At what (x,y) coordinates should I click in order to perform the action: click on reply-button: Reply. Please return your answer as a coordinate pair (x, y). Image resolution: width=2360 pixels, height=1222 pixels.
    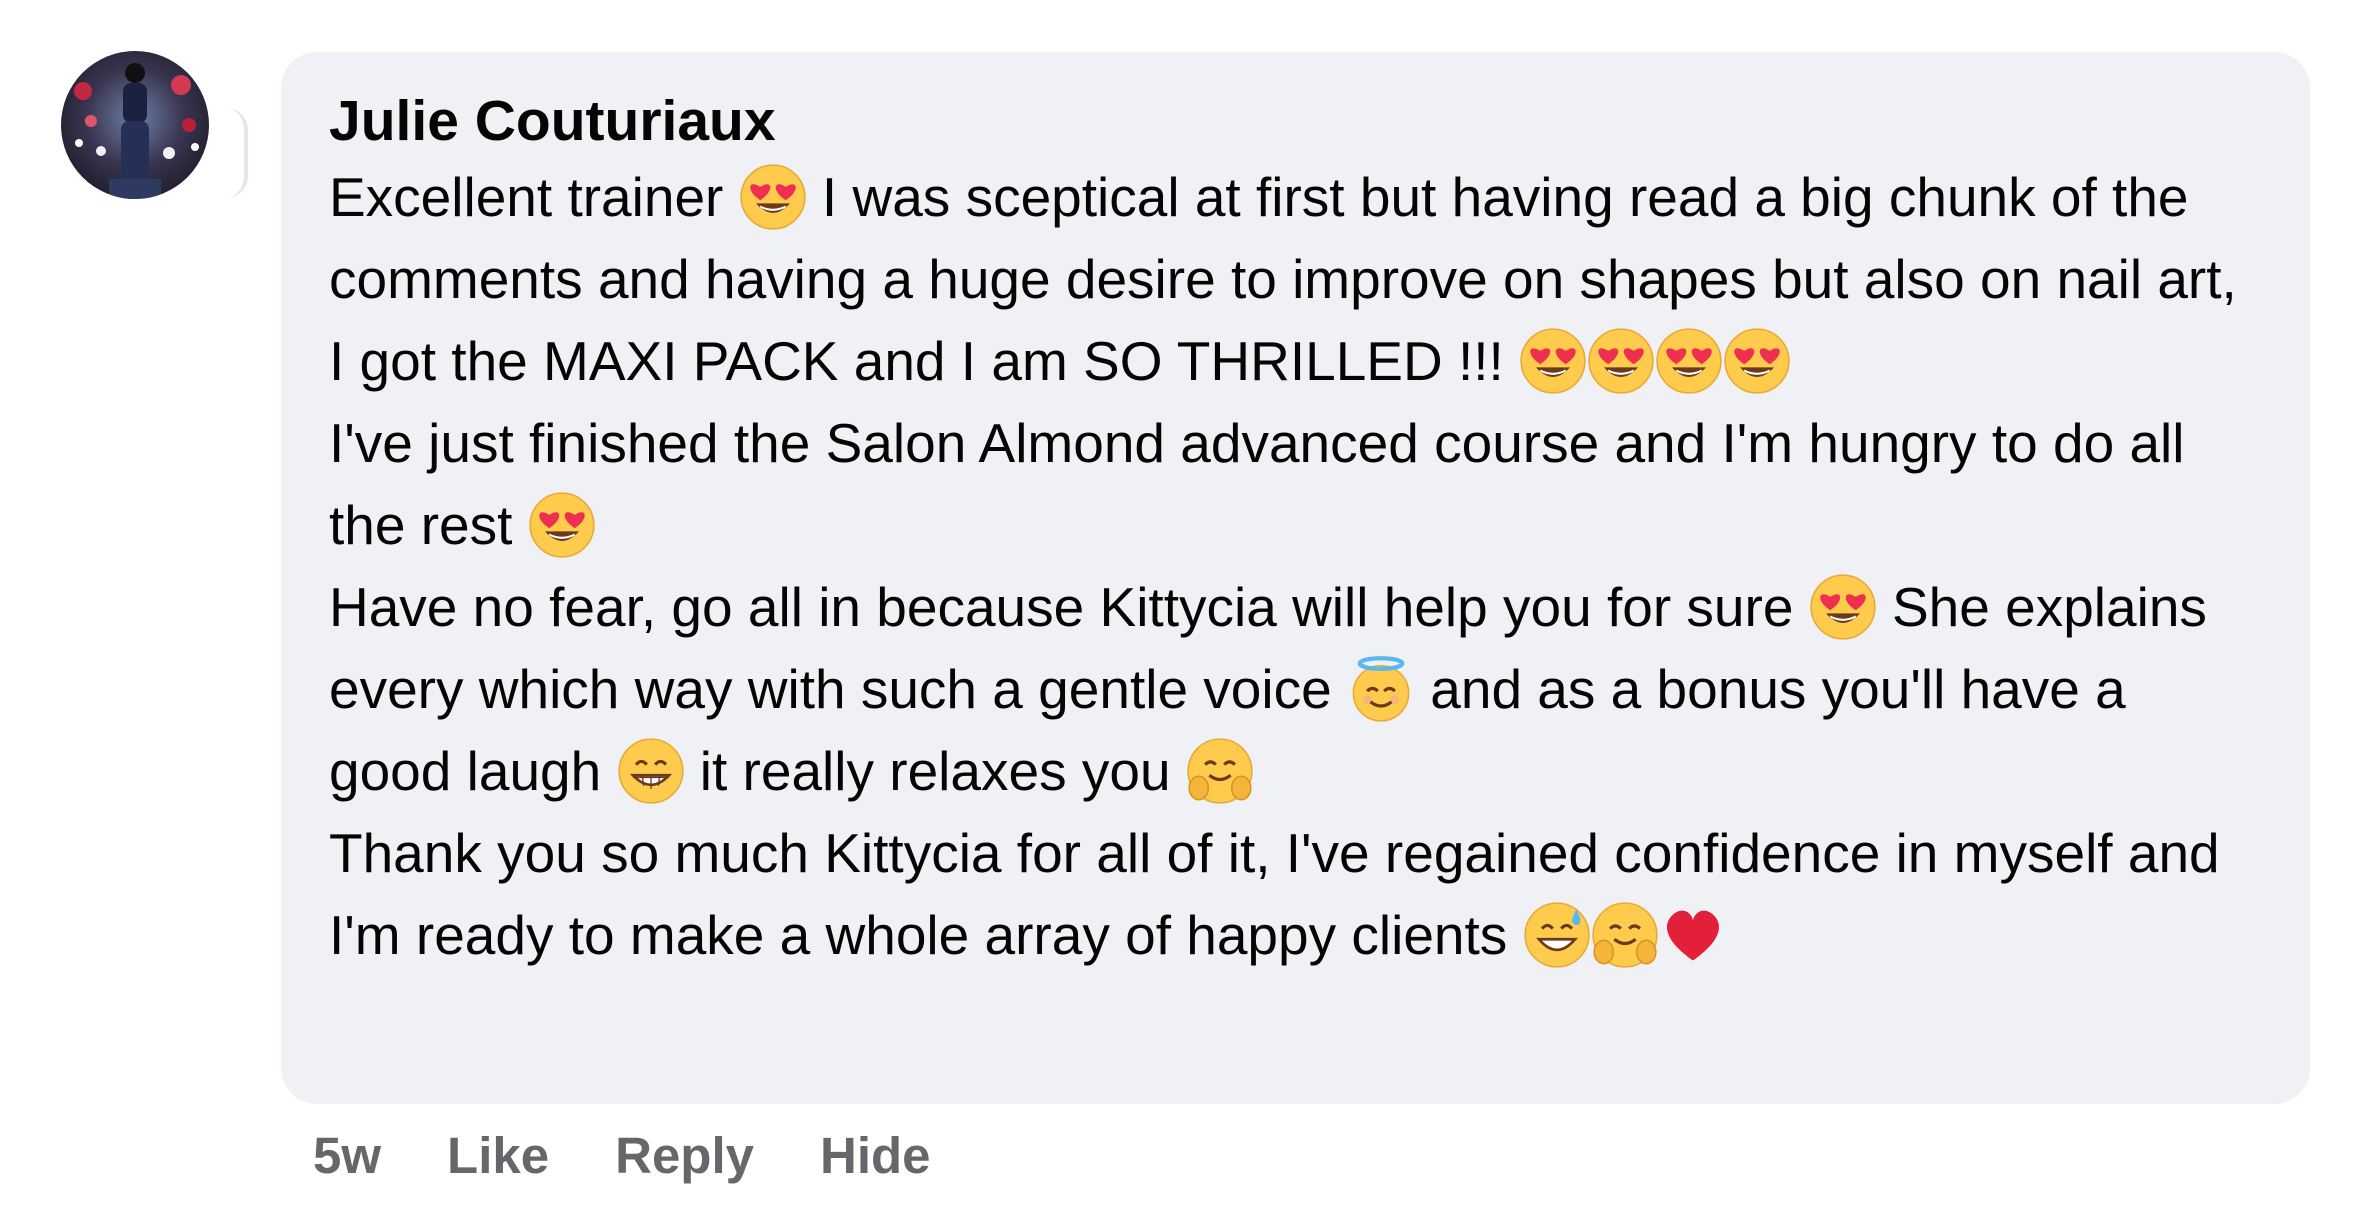
    Looking at the image, I should click on (684, 1156).